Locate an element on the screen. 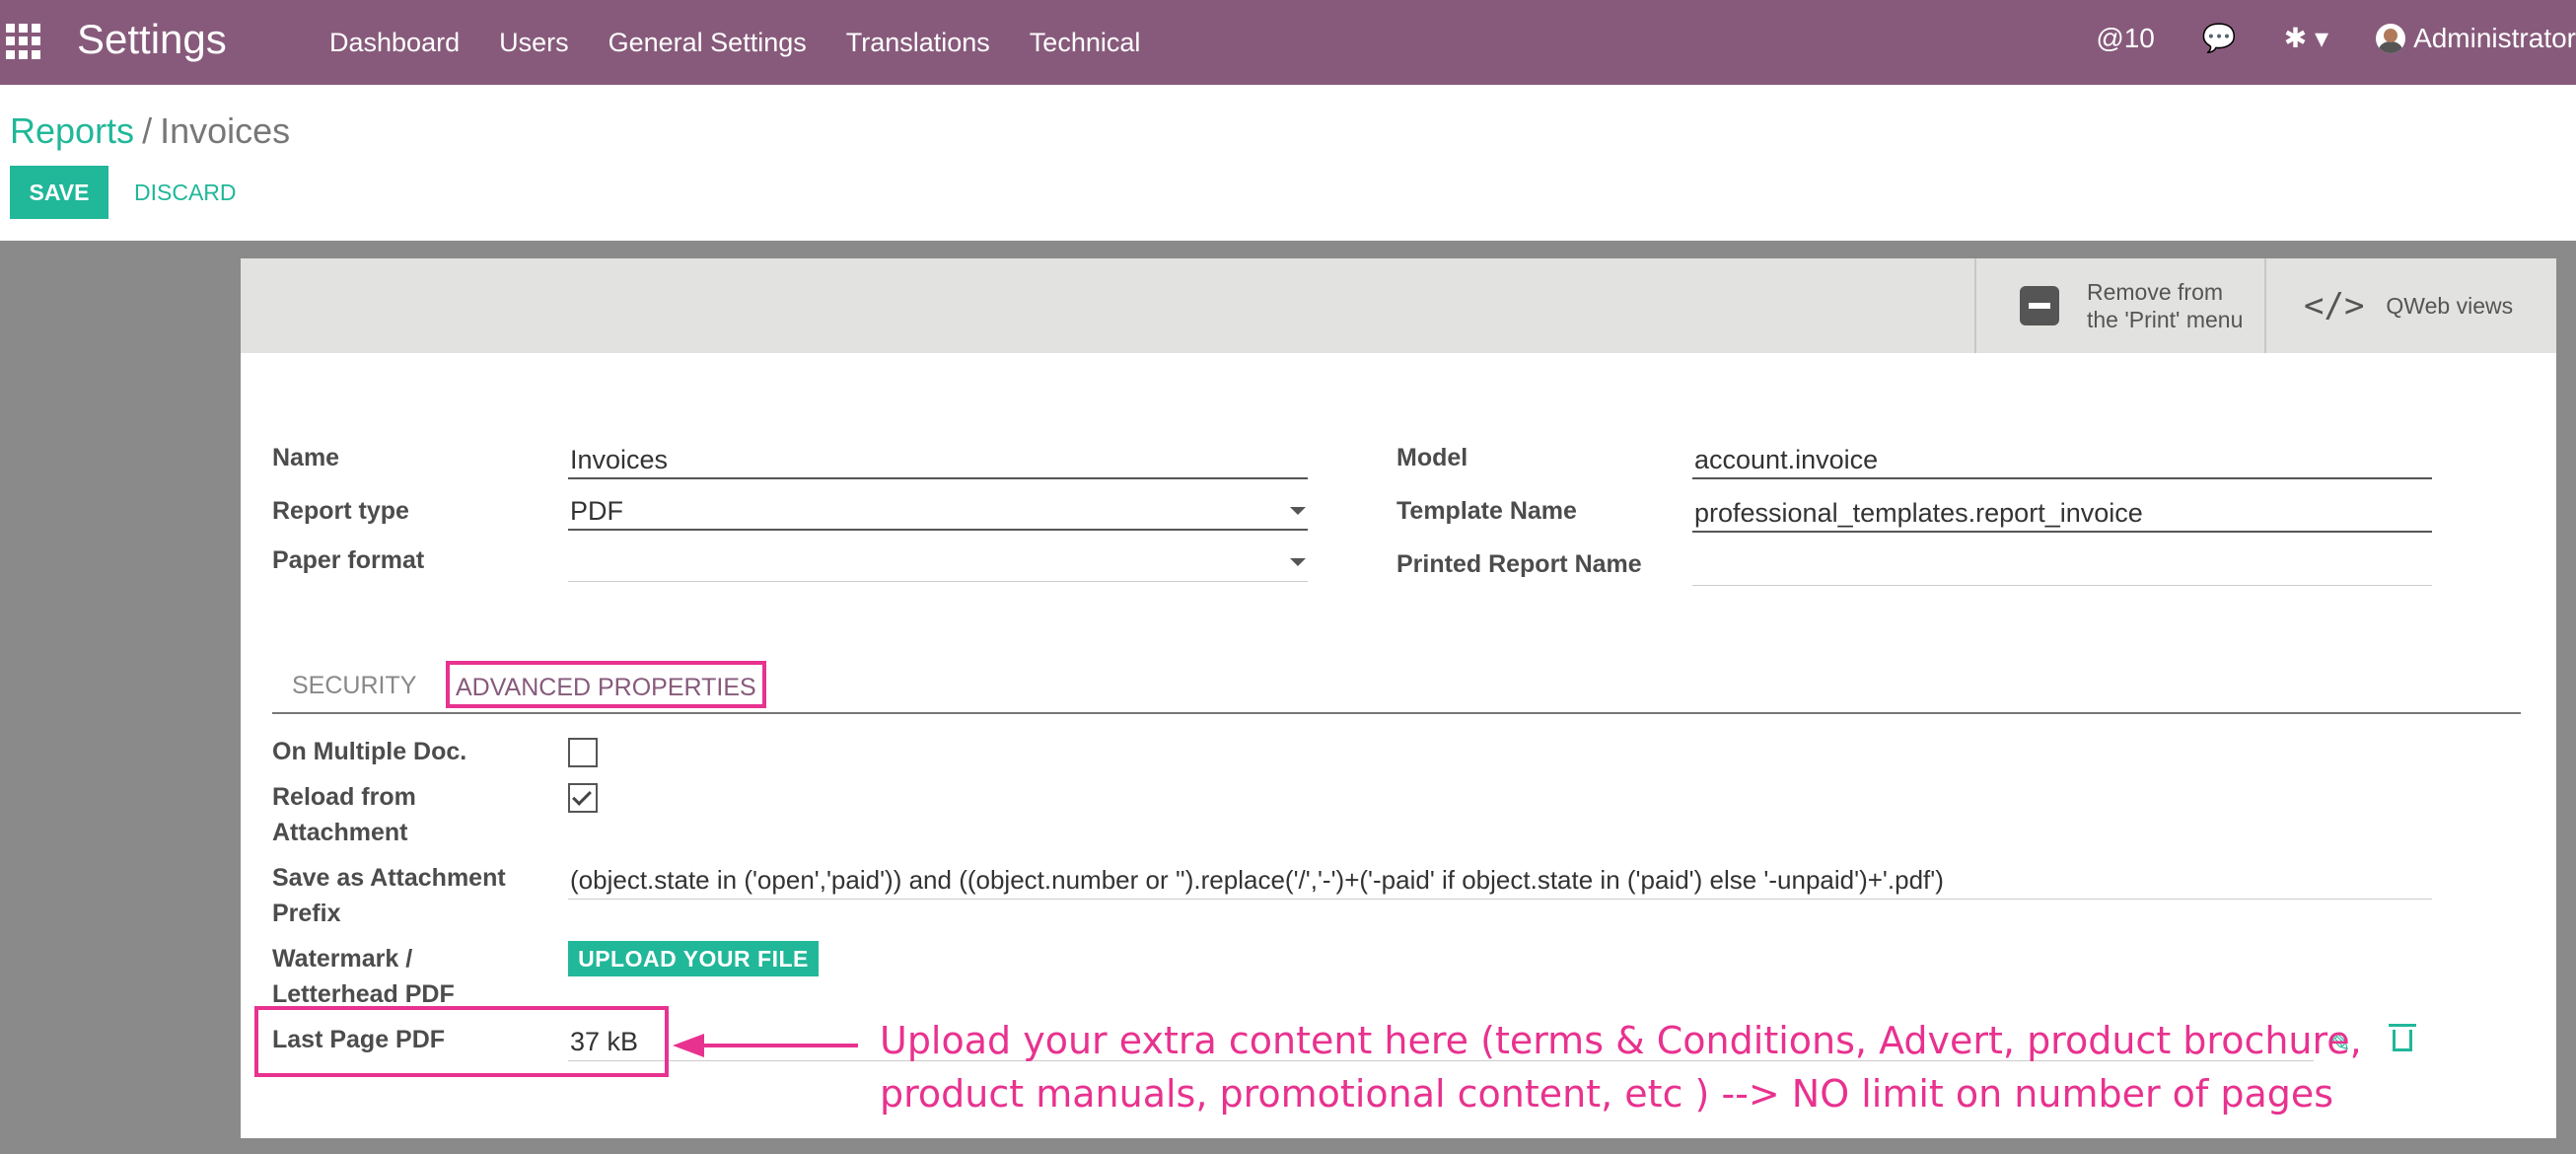 The image size is (2576, 1154). remove-from-print-button: Remove from the 'Print' menu is located at coordinates (2119, 305).